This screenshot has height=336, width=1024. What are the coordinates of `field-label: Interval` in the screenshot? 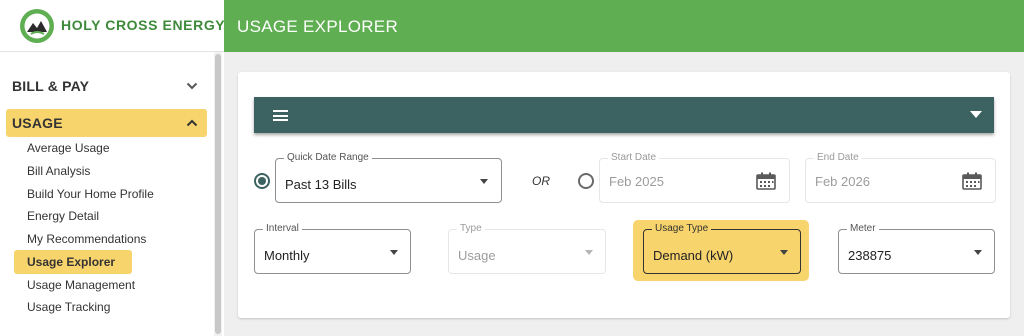 It's located at (282, 228).